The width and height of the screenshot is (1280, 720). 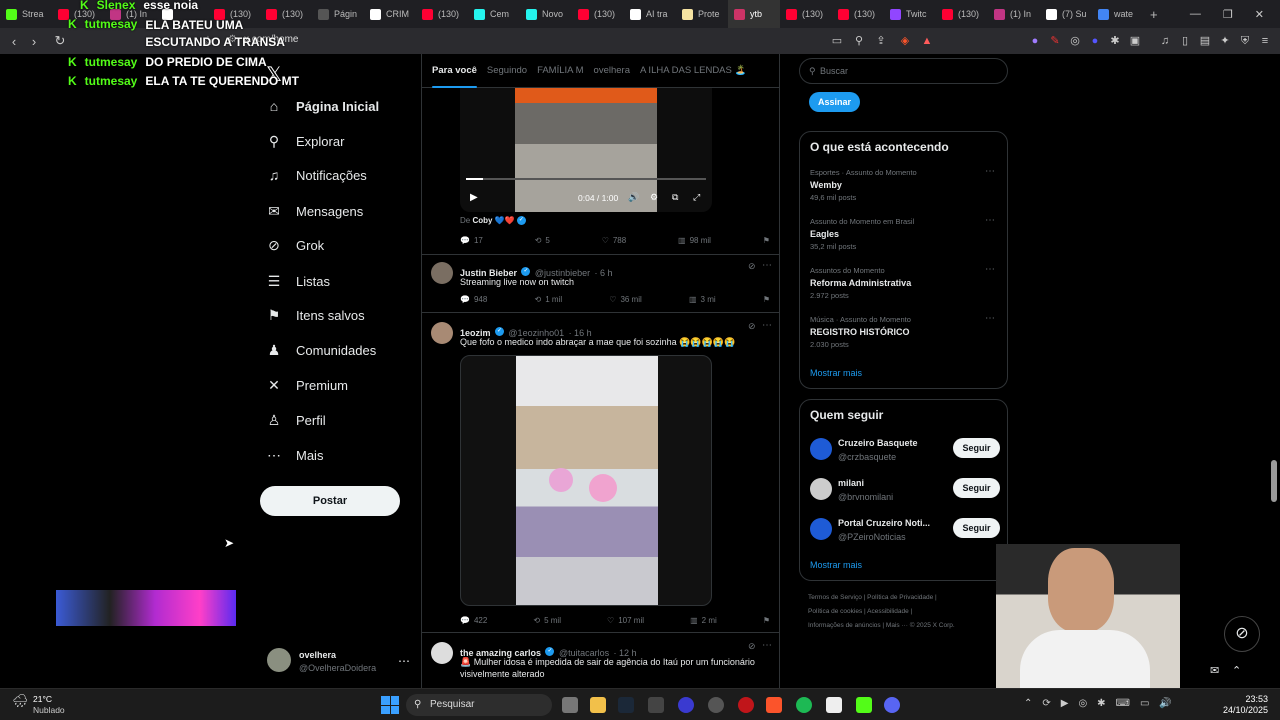 I want to click on reply-button: 💬 422, so click(x=473, y=620).